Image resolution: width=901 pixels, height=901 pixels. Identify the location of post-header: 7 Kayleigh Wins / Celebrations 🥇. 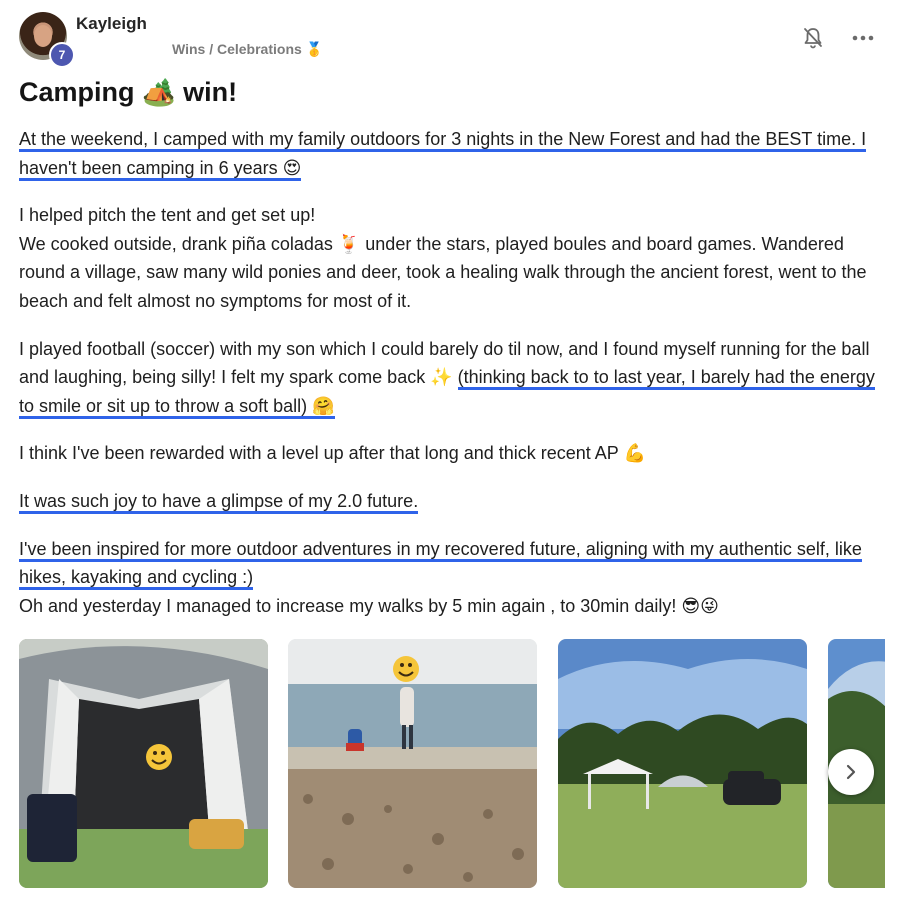
(450, 39).